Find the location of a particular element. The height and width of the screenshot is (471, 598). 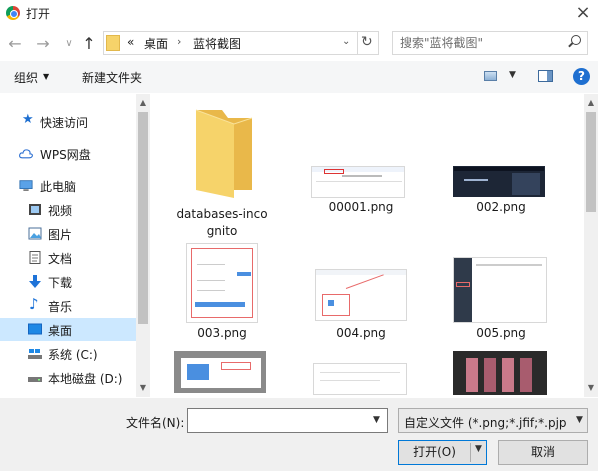

search-box is located at coordinates (490, 43).